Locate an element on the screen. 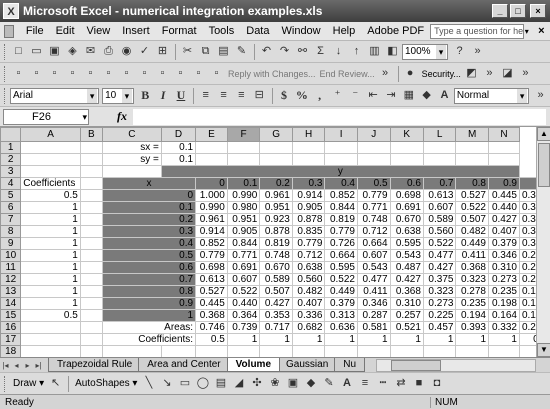 This screenshot has width=550, height=409. decrease-indent-icon: ⇤ is located at coordinates (373, 95).